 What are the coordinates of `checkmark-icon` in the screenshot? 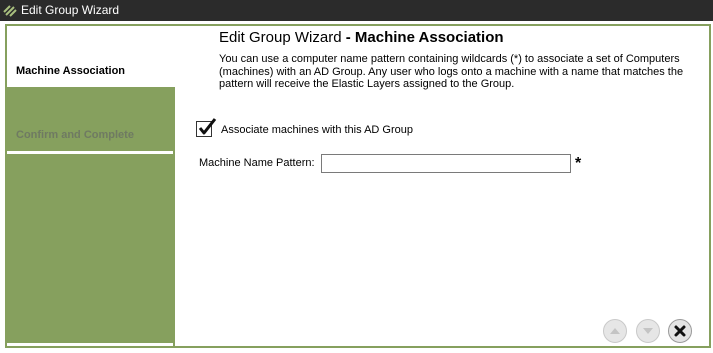 It's located at (207, 126).